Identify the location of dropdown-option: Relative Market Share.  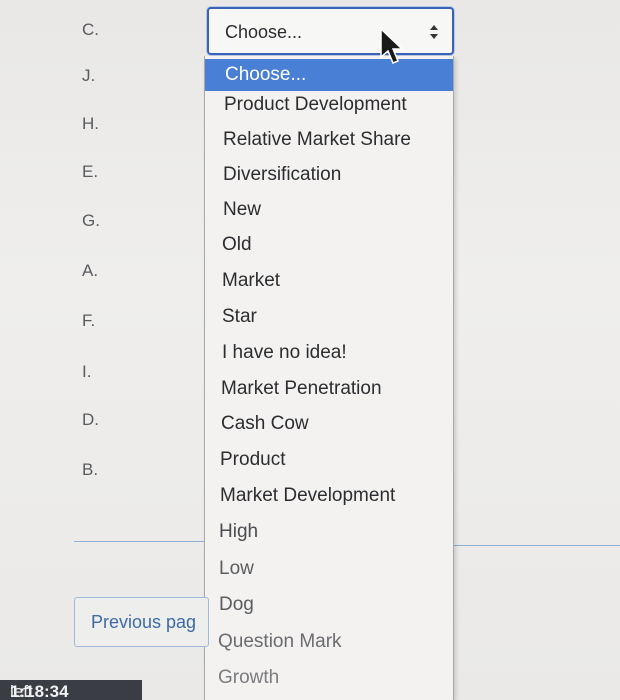
(329, 144).